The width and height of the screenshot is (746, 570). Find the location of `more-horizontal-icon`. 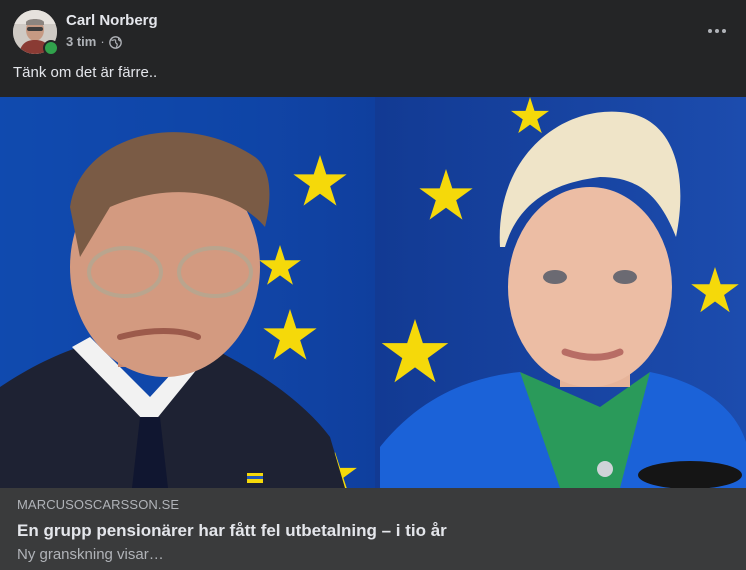

more-horizontal-icon is located at coordinates (710, 31).